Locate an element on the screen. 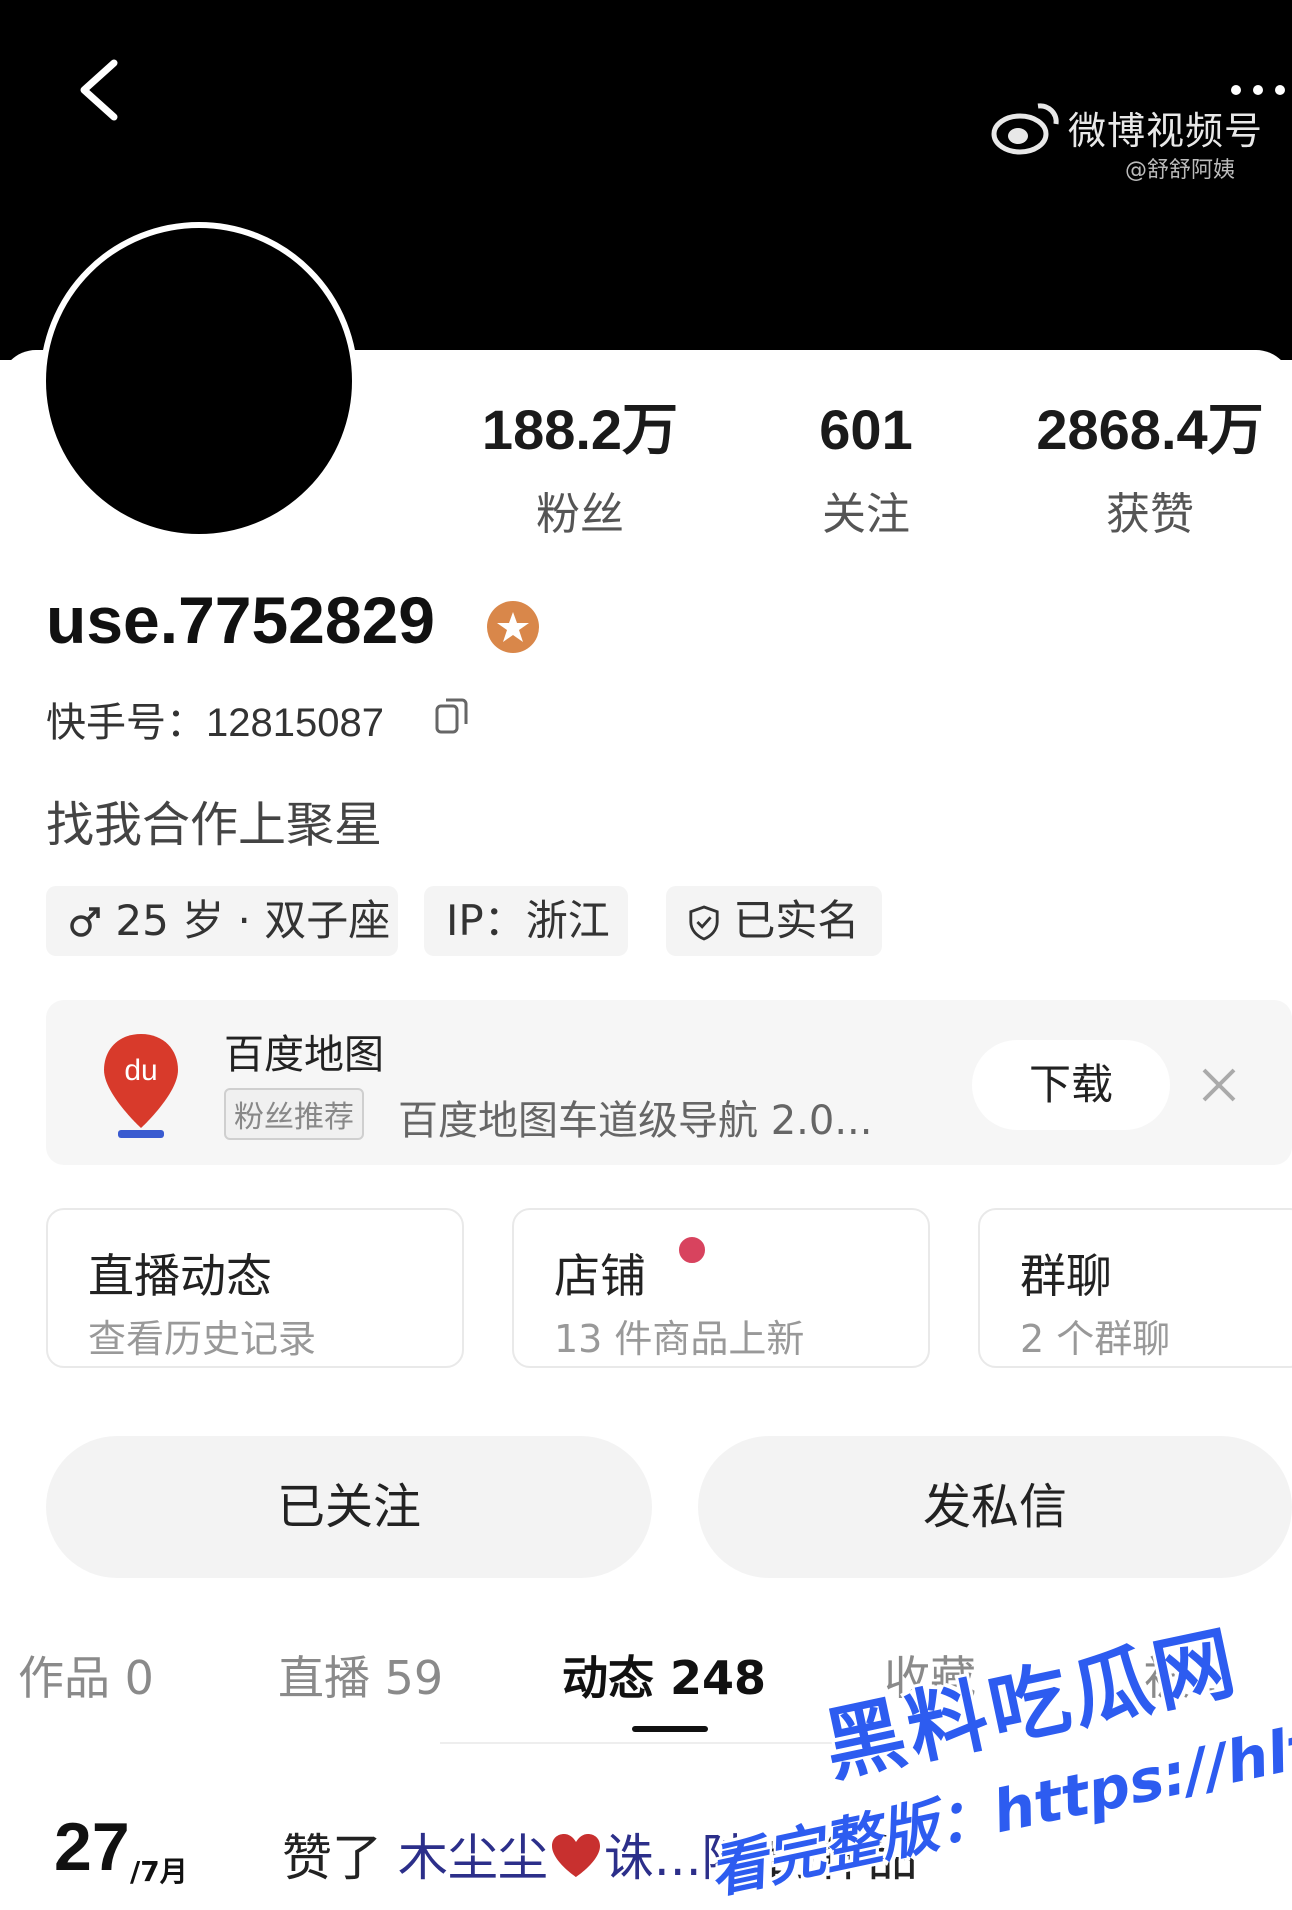  tab-divider is located at coordinates (640, 1743).